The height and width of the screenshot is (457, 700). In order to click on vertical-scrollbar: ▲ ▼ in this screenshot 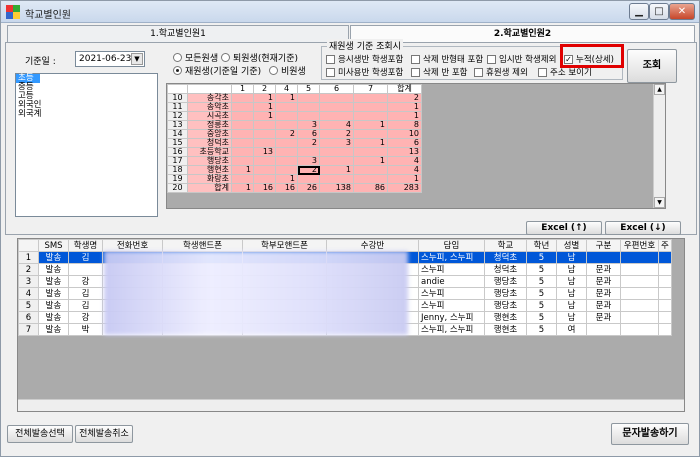, I will do `click(659, 146)`.